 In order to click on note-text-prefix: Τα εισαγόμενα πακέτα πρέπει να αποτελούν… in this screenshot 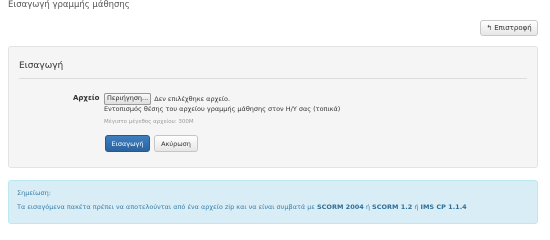, I will do `click(167, 207)`.